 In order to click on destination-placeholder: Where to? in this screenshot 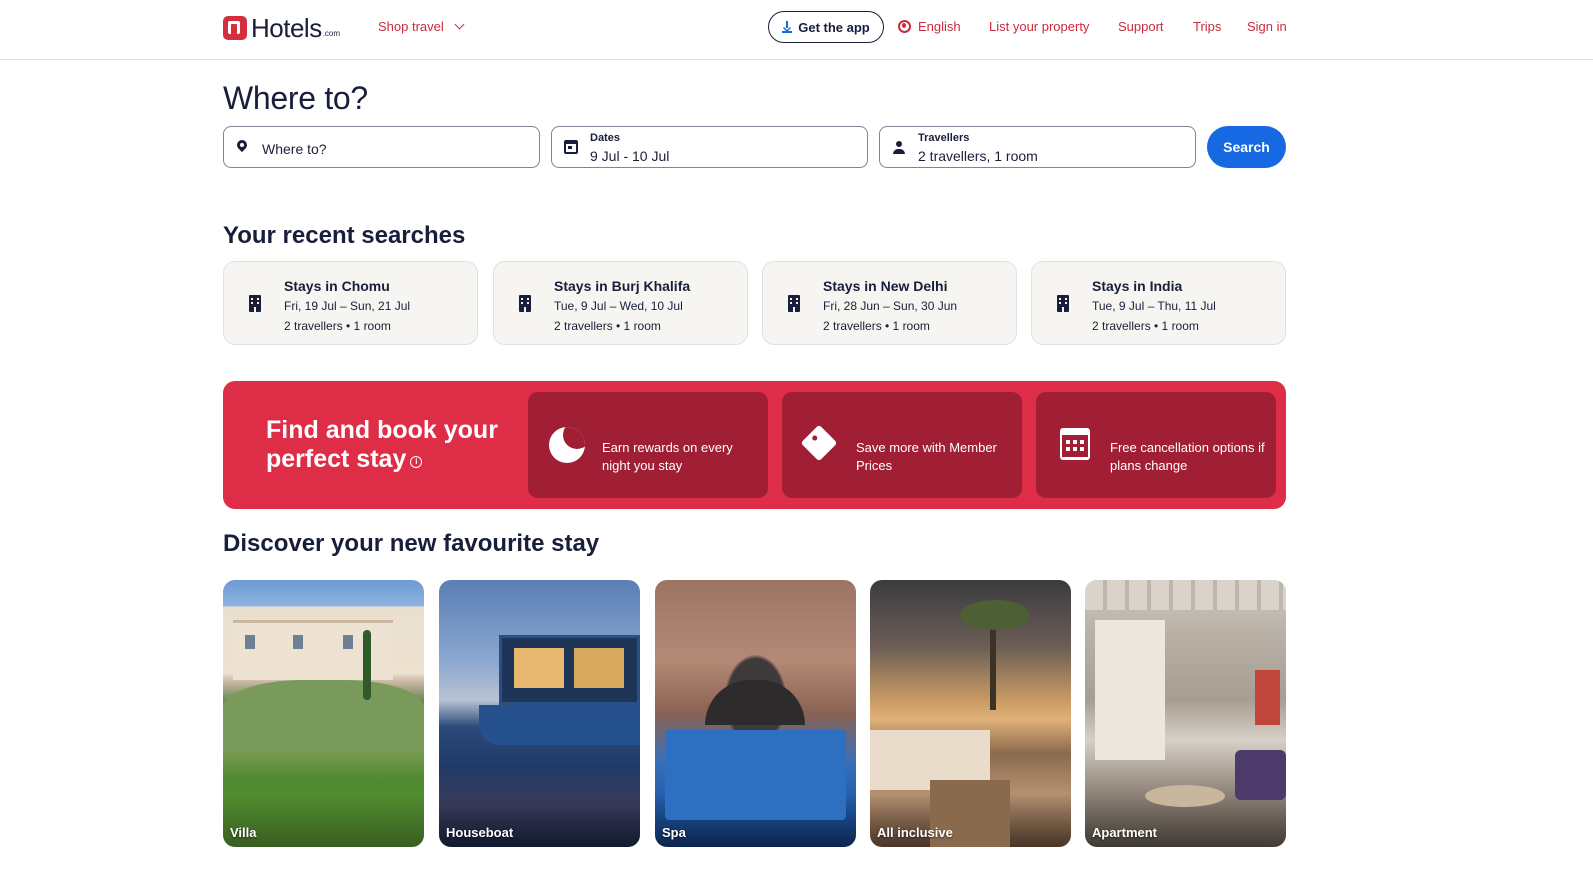, I will do `click(294, 149)`.